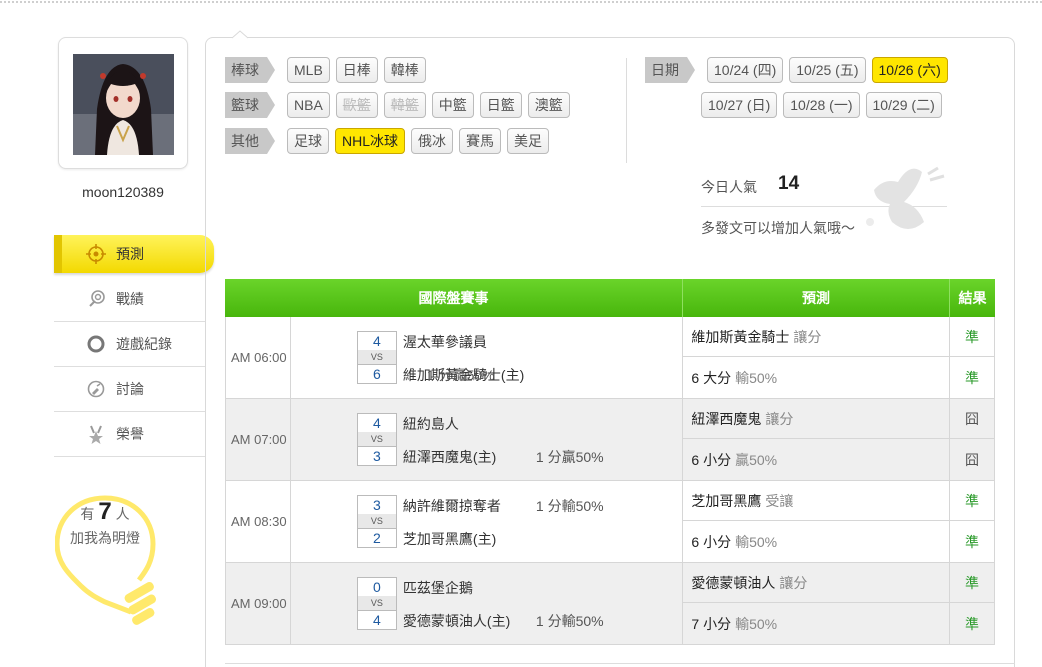  Describe the element at coordinates (376, 374) in the screenshot. I see `home-score: 6` at that location.